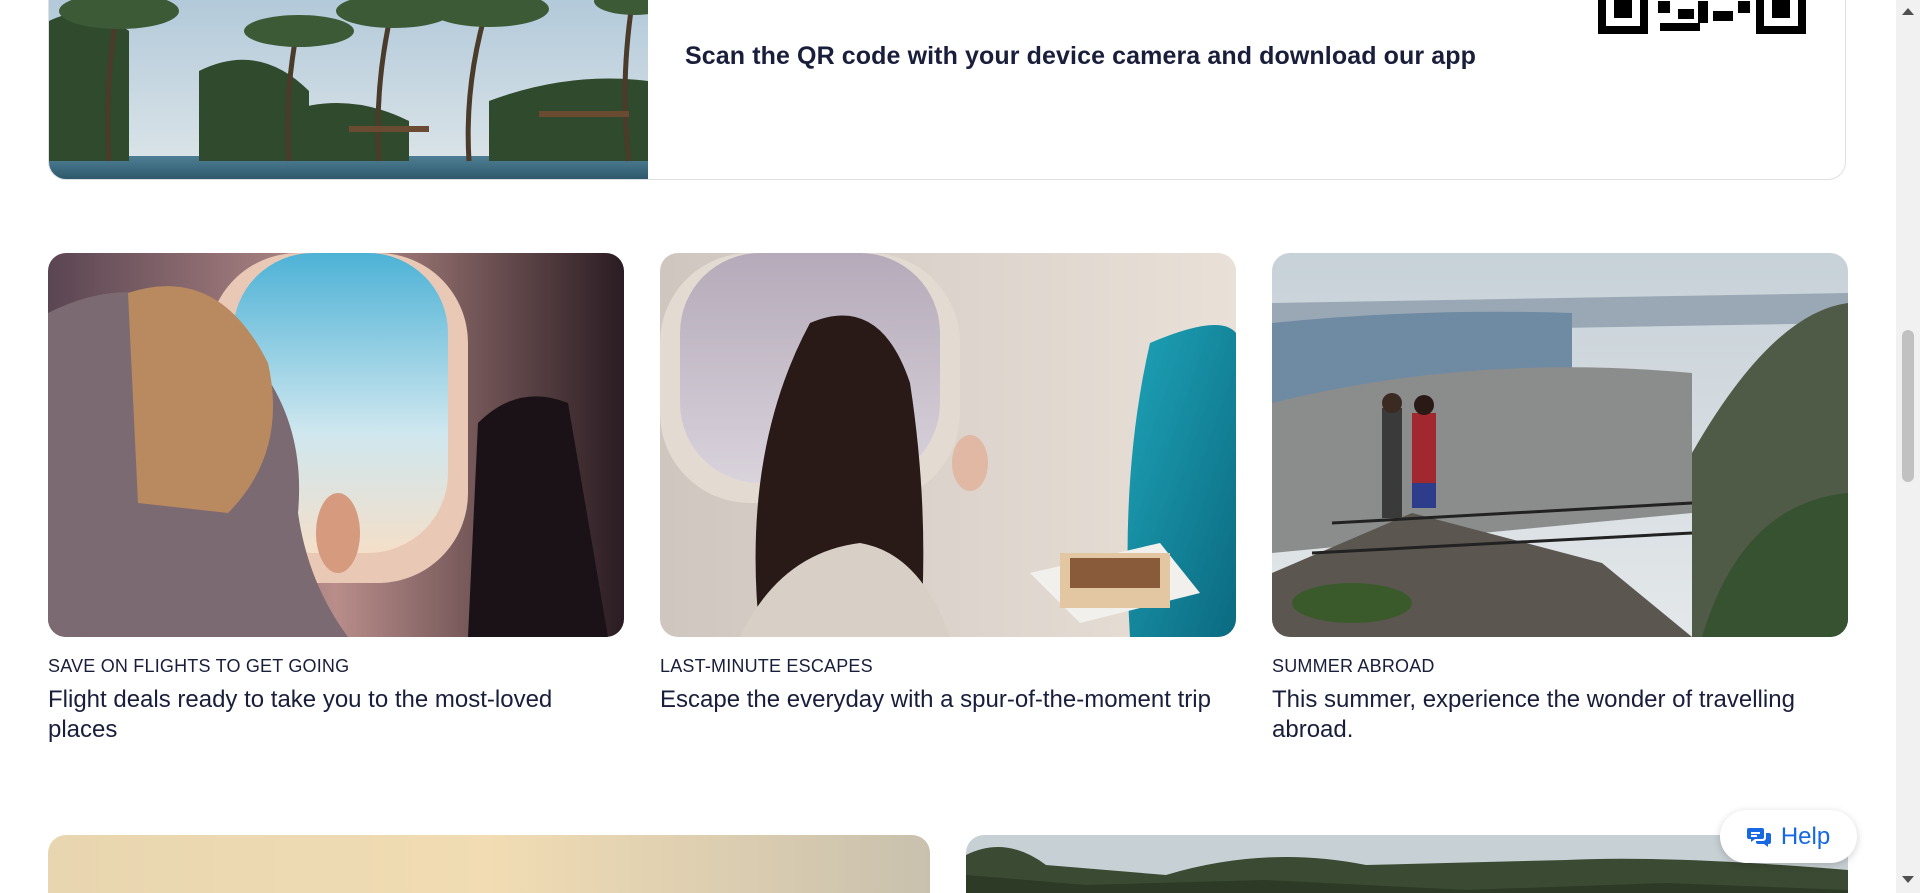 This screenshot has width=1920, height=893. What do you see at coordinates (1560, 445) in the screenshot?
I see `city-viewpoint-image` at bounding box center [1560, 445].